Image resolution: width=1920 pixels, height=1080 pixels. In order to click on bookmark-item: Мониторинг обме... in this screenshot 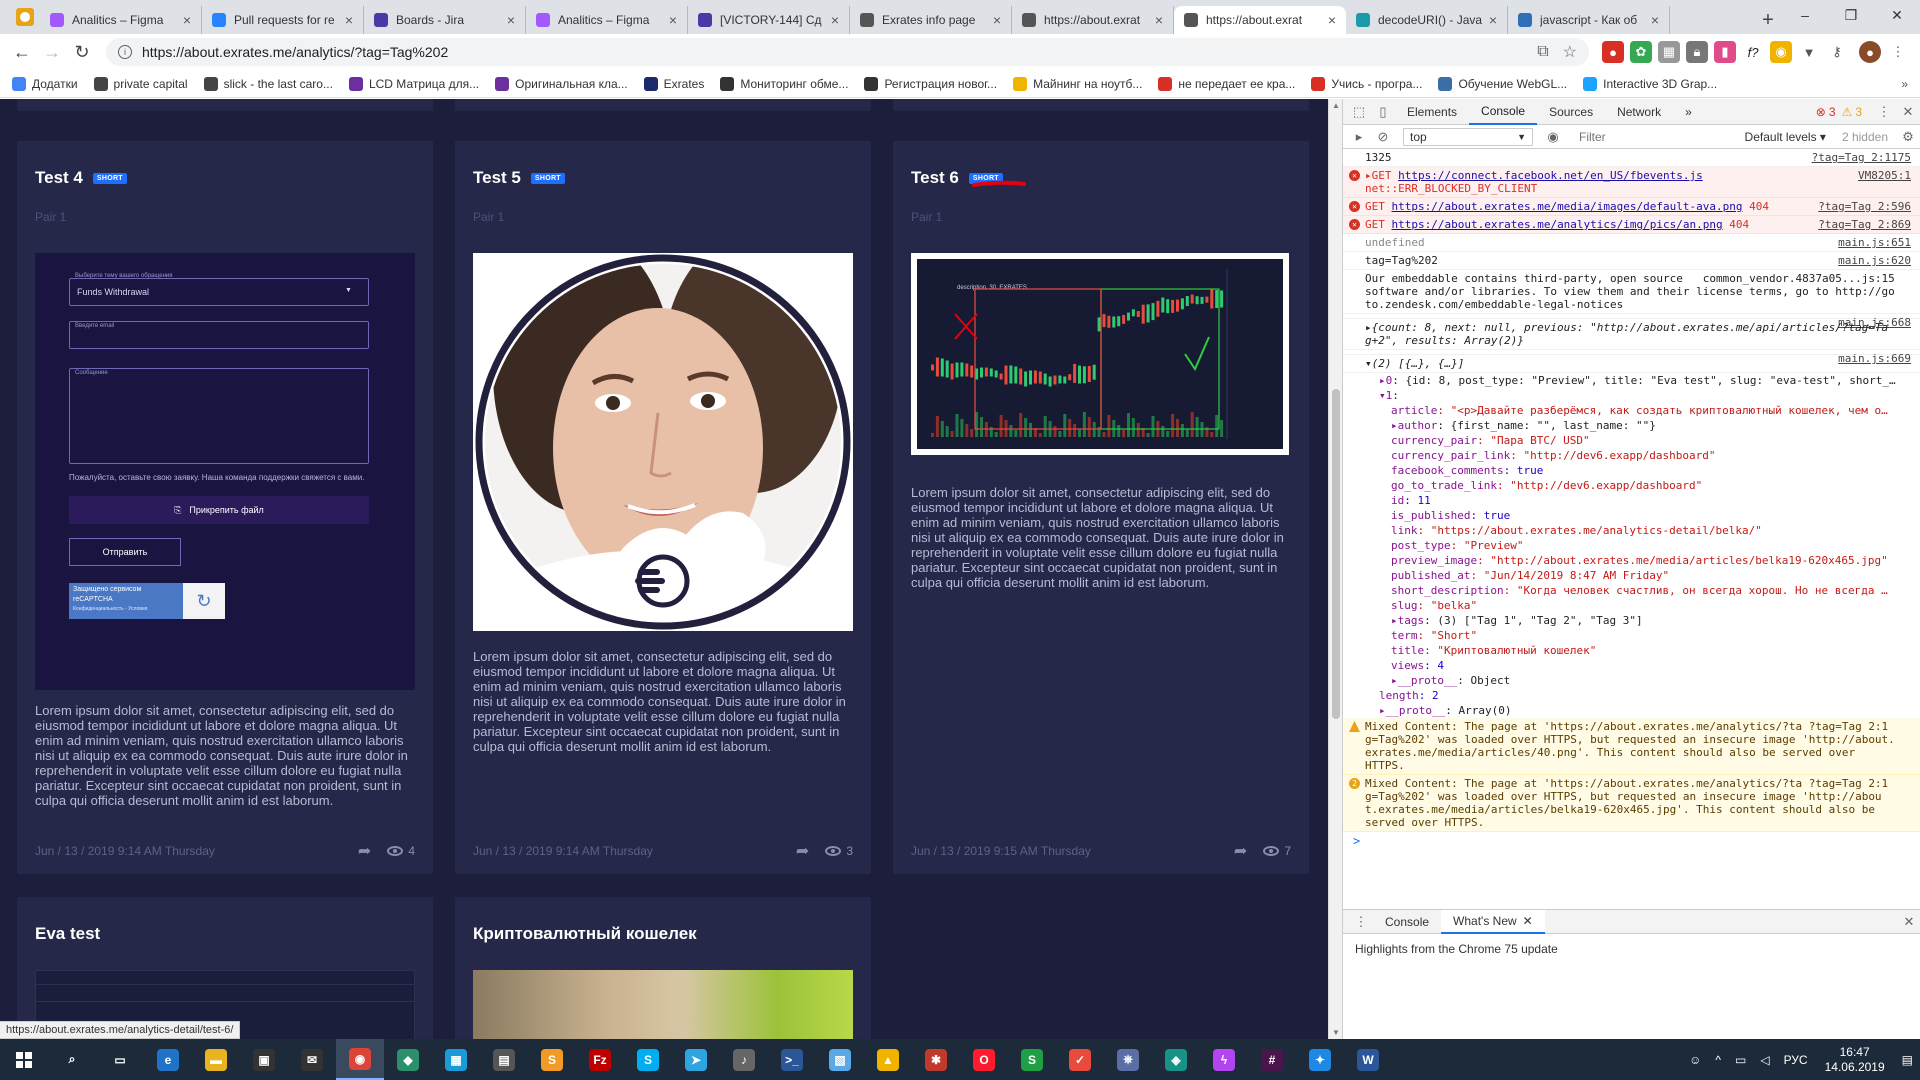, I will do `click(784, 83)`.